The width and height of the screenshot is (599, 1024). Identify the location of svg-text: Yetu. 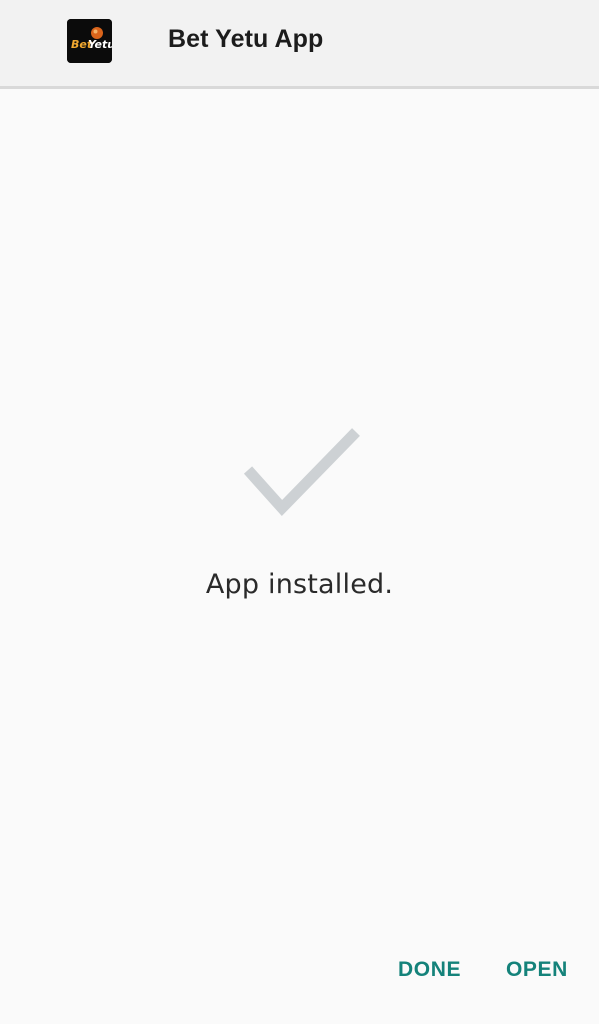
(100, 44).